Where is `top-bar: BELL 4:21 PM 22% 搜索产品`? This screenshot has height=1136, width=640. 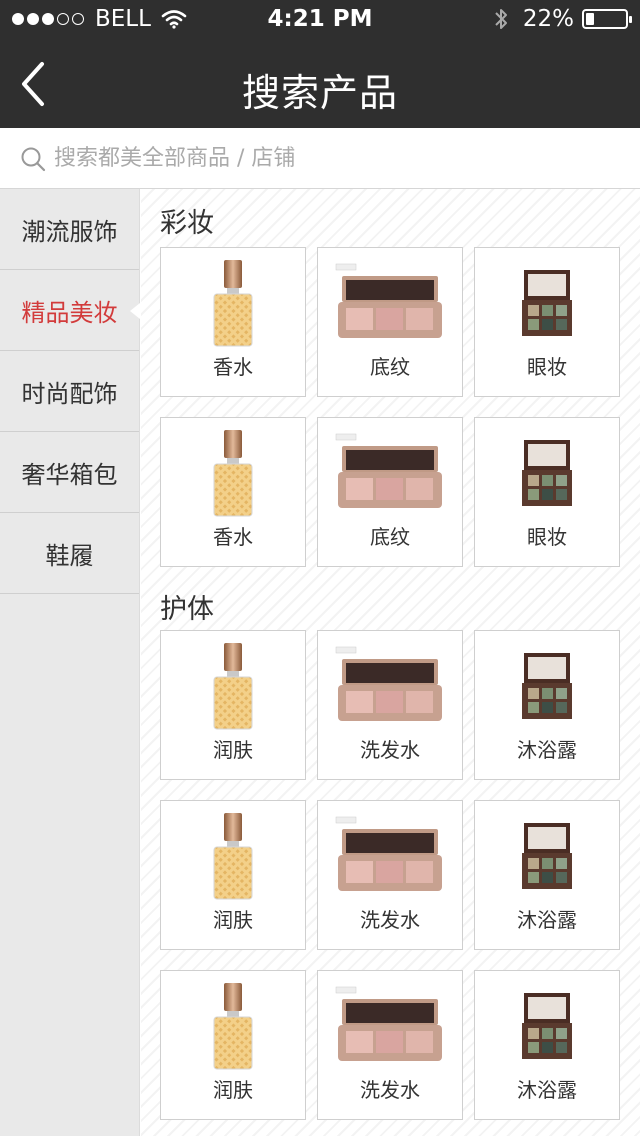 top-bar: BELL 4:21 PM 22% 搜索产品 is located at coordinates (320, 64).